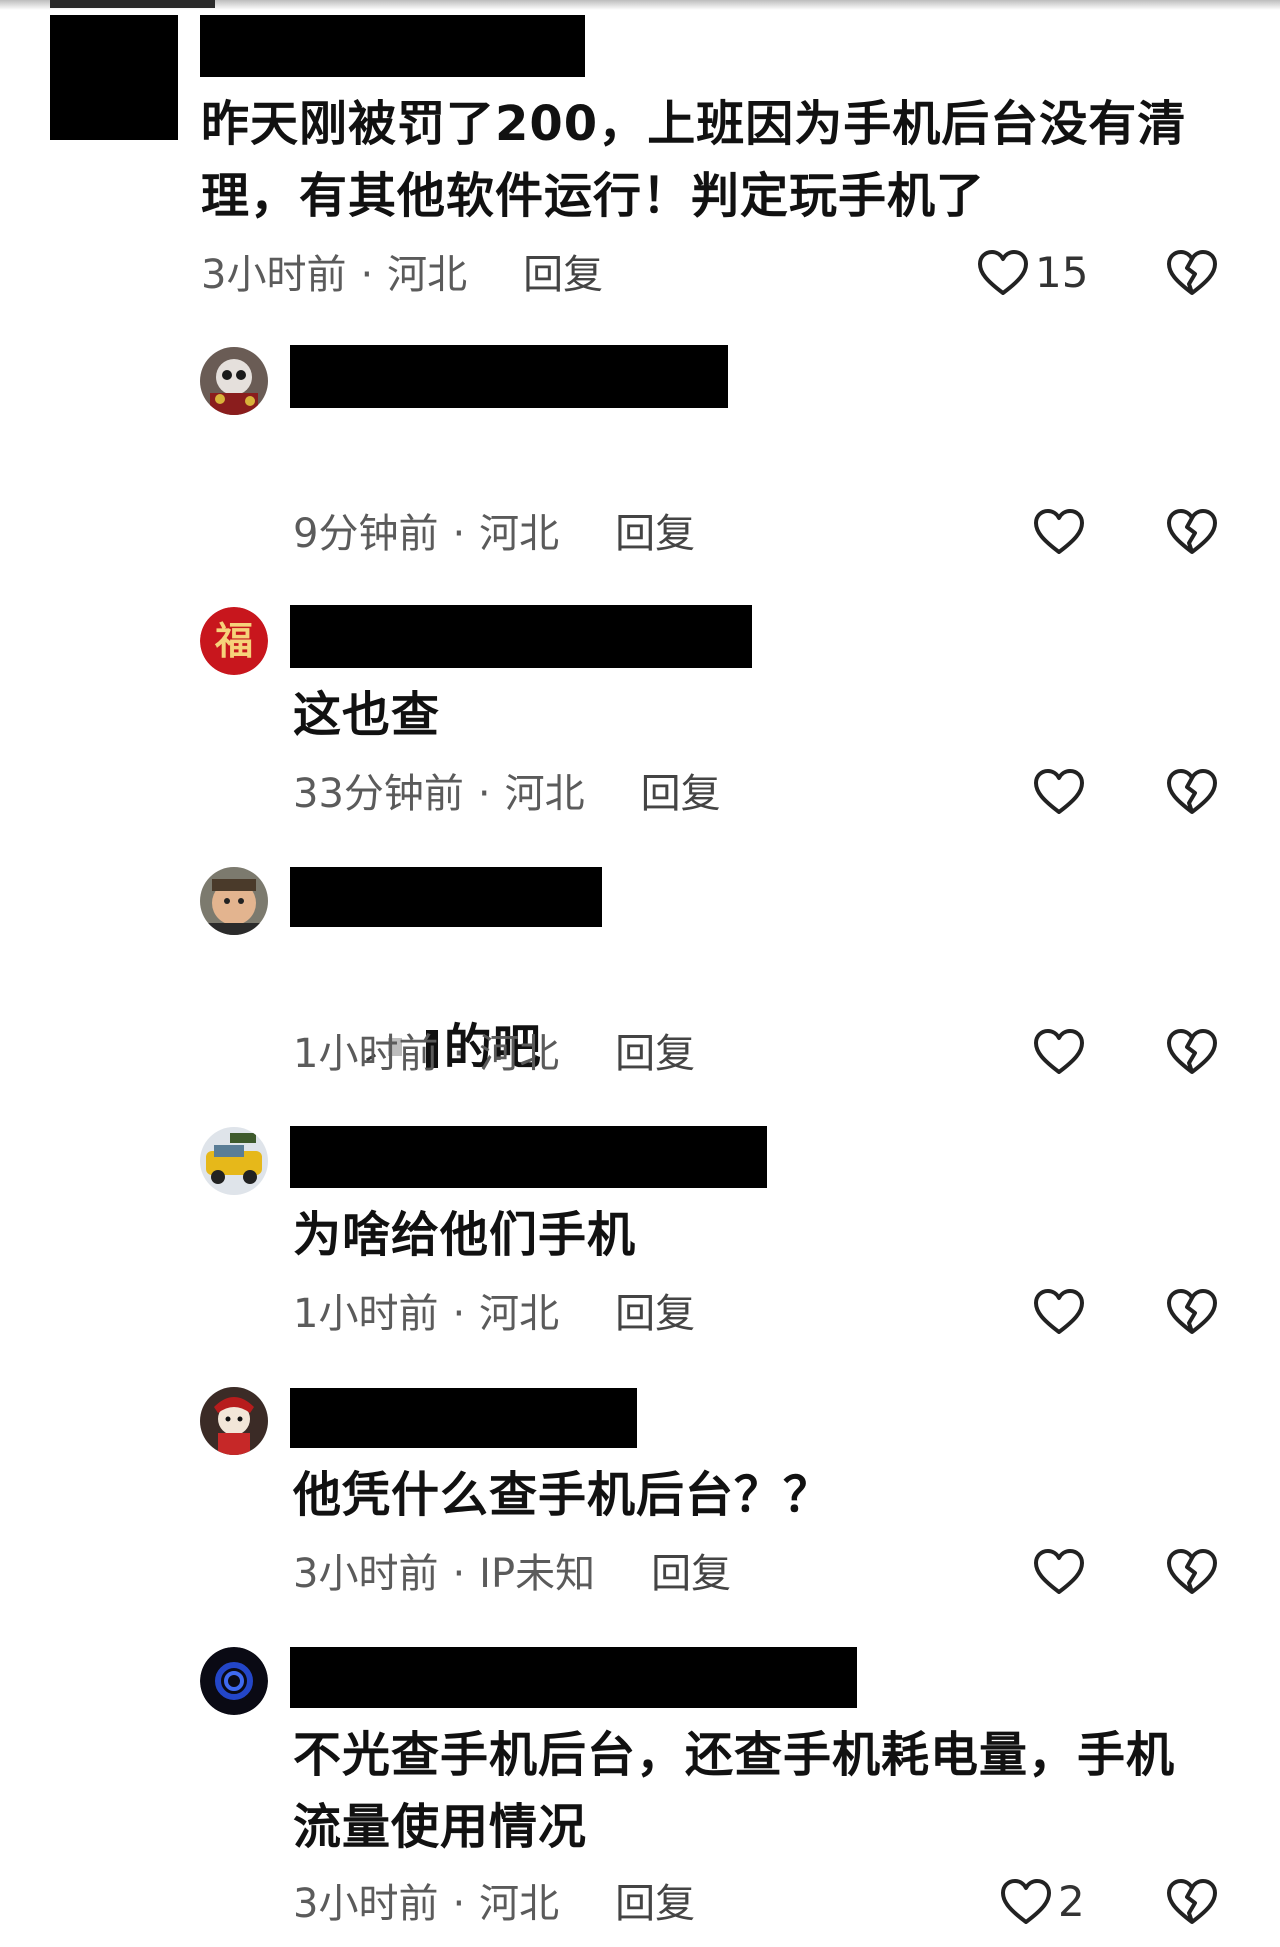 Image resolution: width=1280 pixels, height=1947 pixels. What do you see at coordinates (640, 975) in the screenshot?
I see `reply-comment: 的吧 1小时前 · 河北 回复` at bounding box center [640, 975].